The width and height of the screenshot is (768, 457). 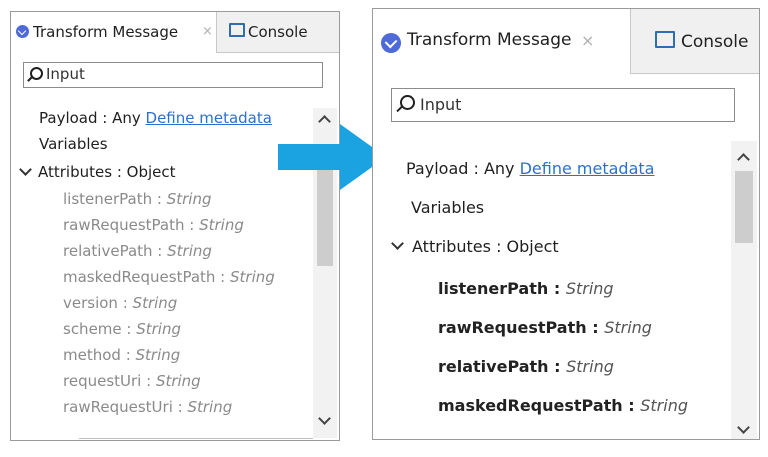 I want to click on attribute-name: scheme, so click(x=92, y=329).